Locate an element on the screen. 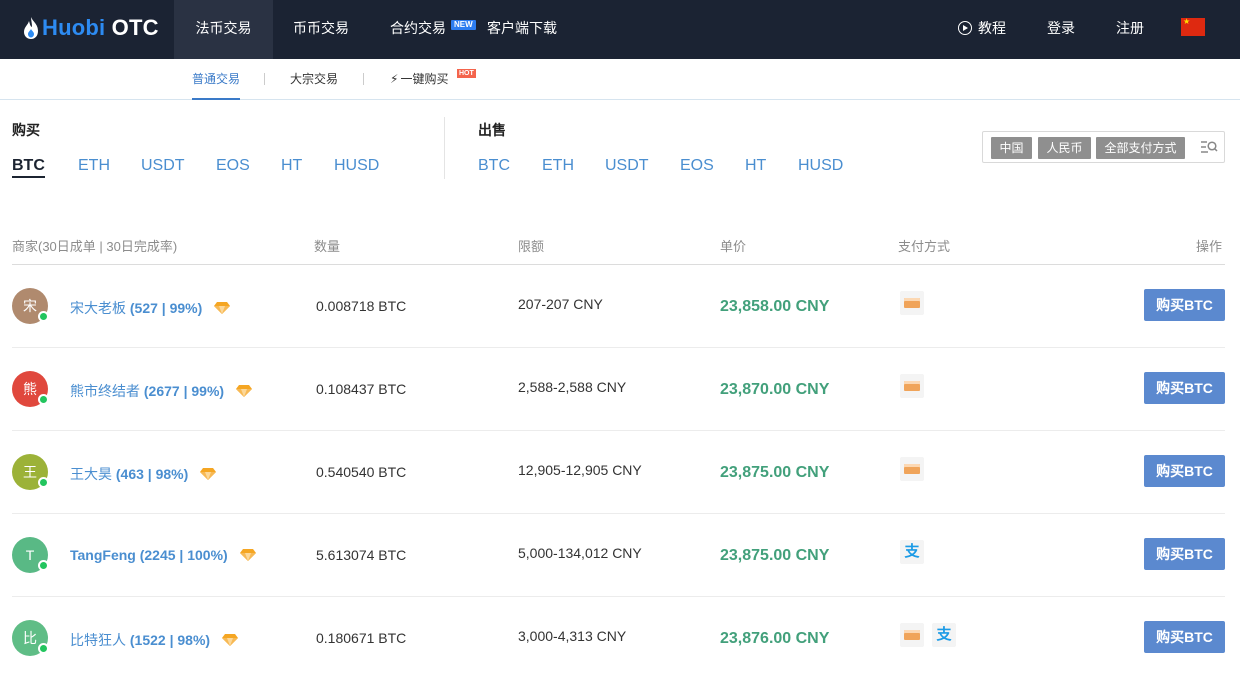 The image size is (1240, 680). merchant-name: 王大昊 is located at coordinates (91, 474).